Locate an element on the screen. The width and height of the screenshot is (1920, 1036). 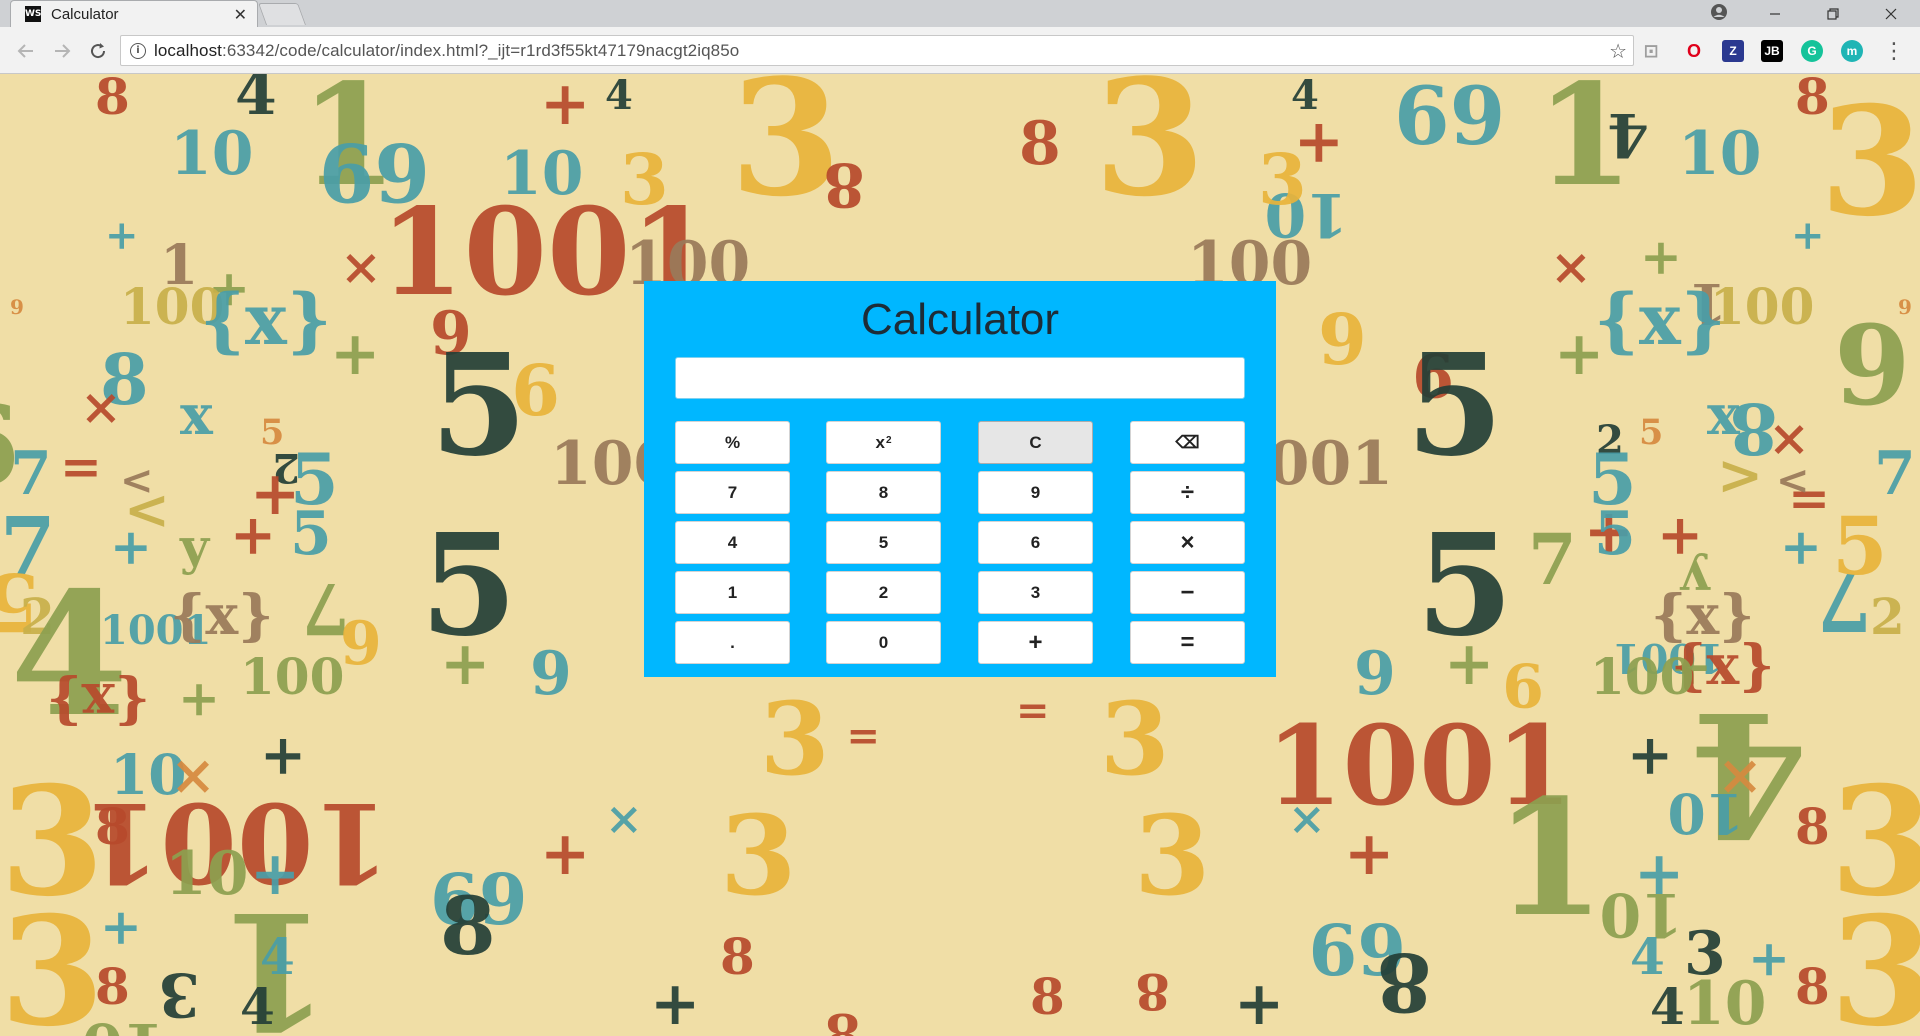
background-glyph: 7 is located at coordinates (1552, 559).